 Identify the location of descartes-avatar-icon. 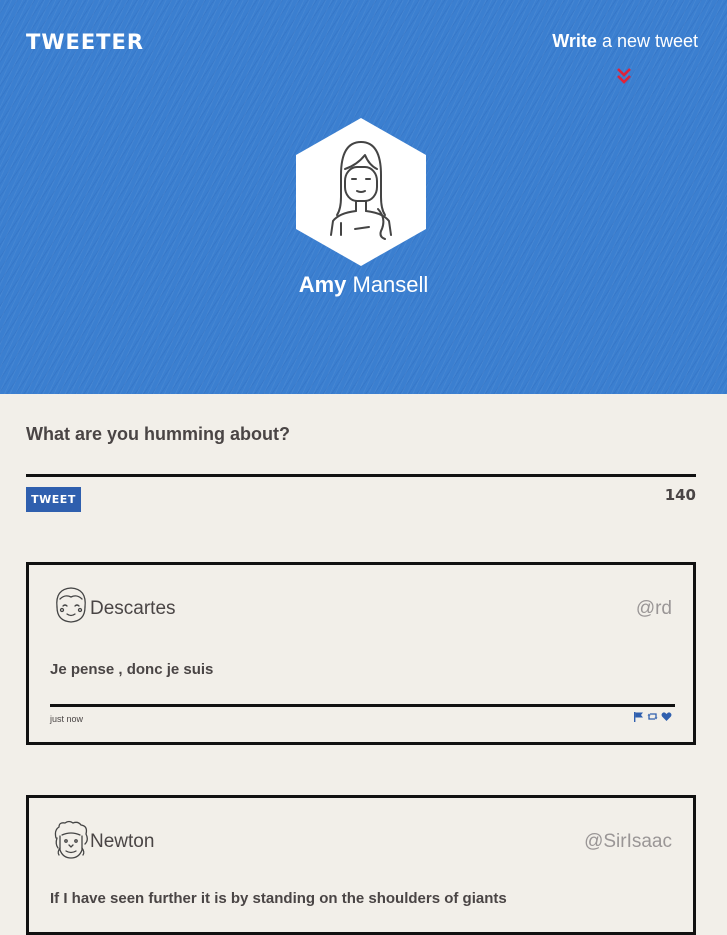
(71, 605).